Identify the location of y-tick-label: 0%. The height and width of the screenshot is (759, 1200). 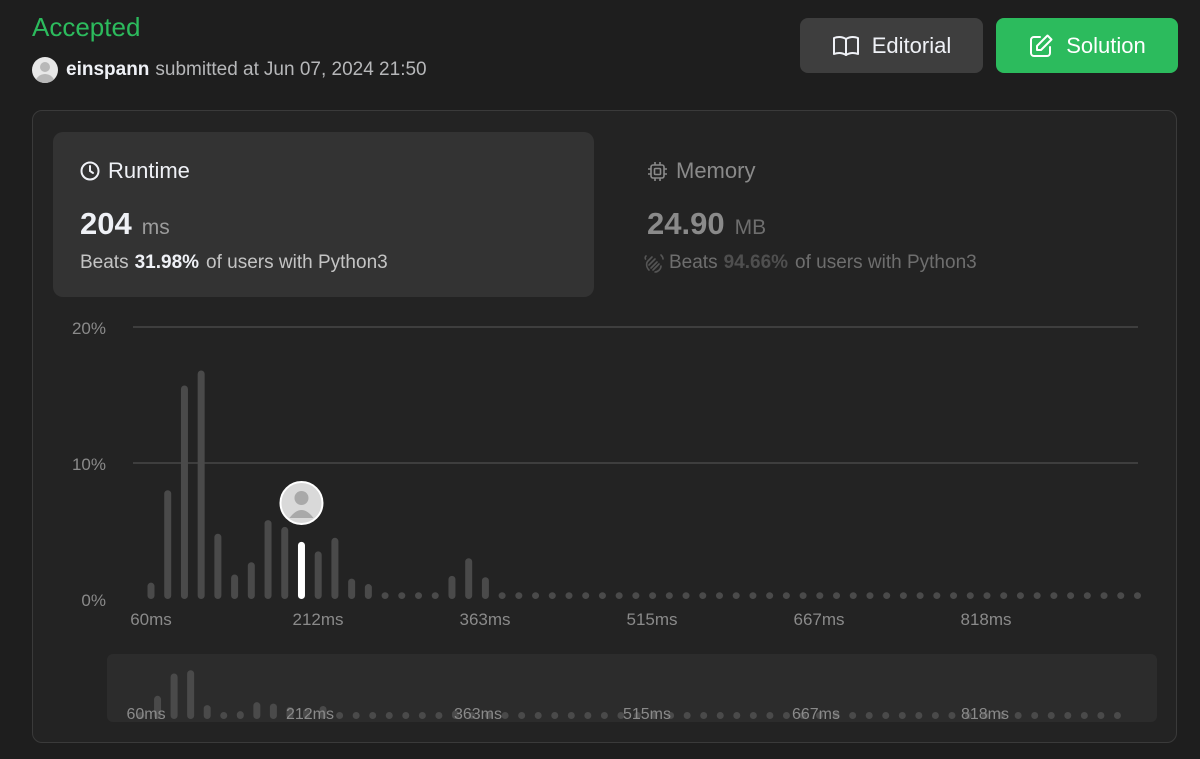
(93, 600).